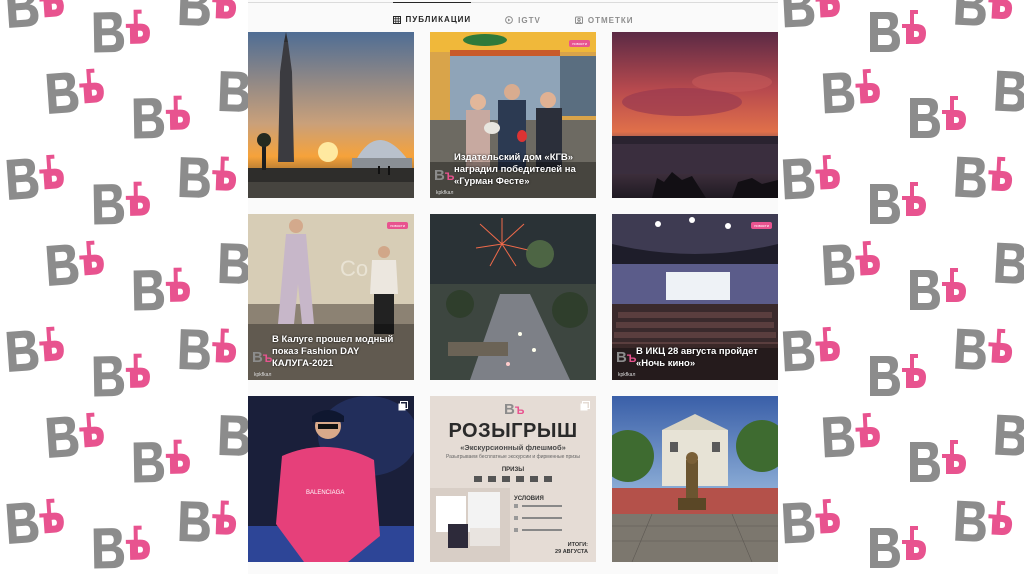 The image size is (1024, 574). I want to click on monument-photo, so click(695, 479).